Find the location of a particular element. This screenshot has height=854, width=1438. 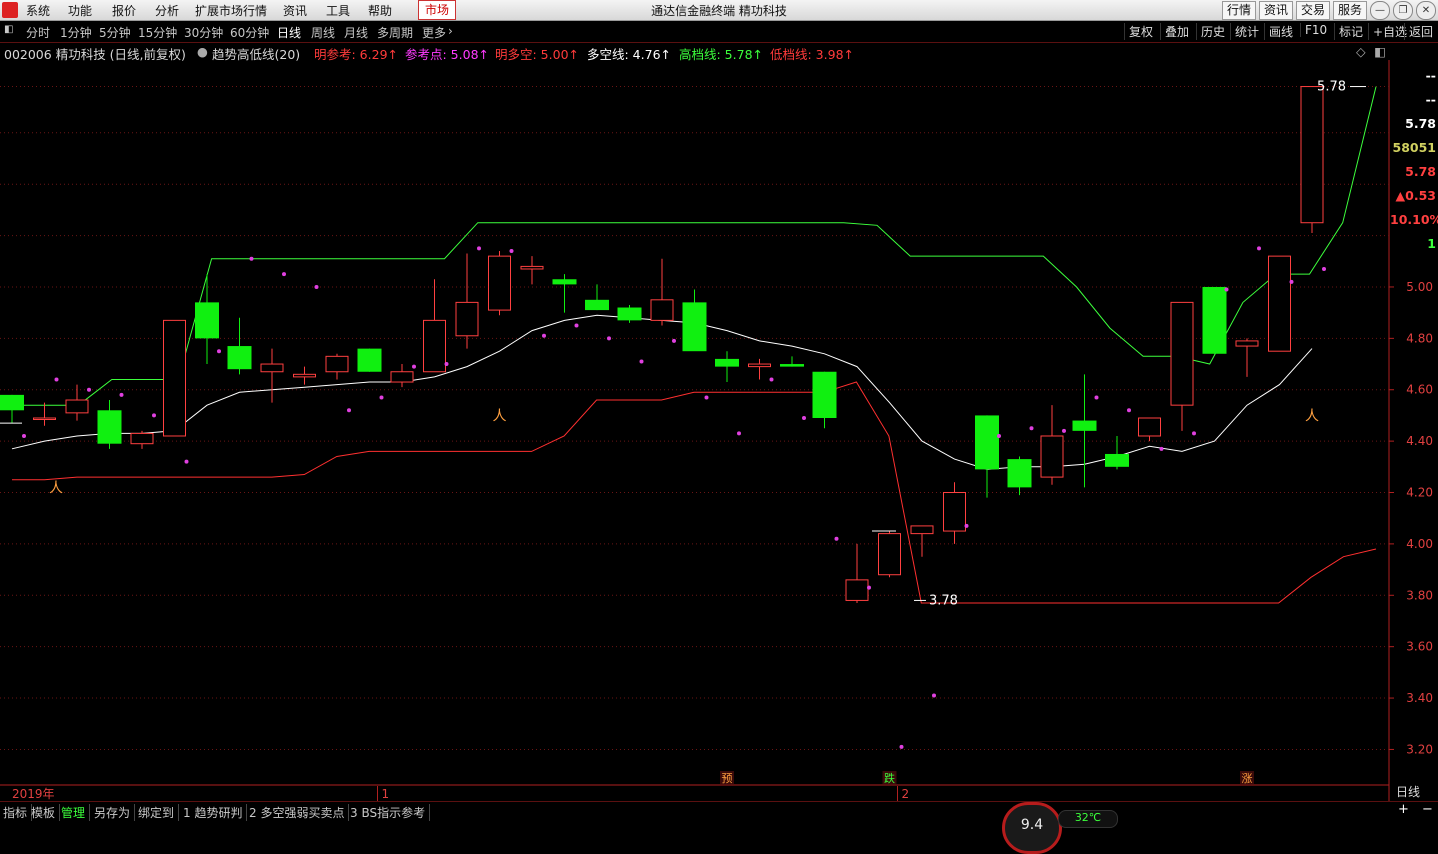

period-daily: 日线 is located at coordinates (289, 32).